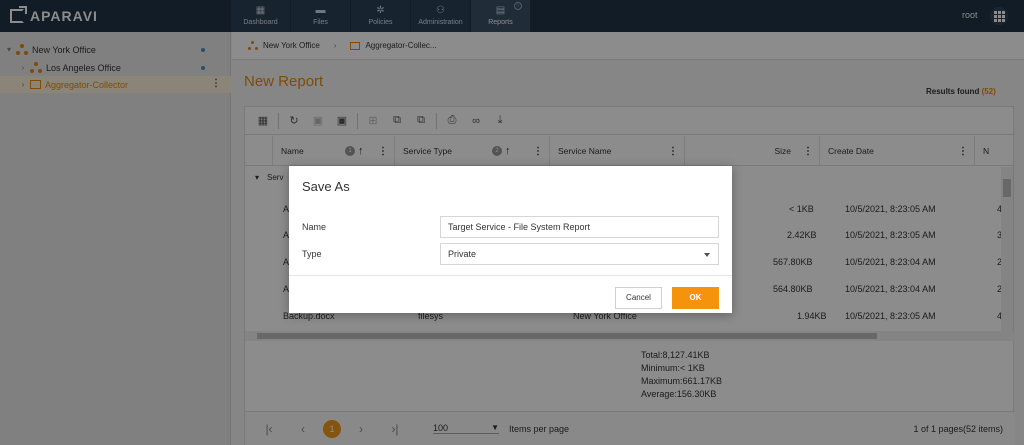 Image resolution: width=1024 pixels, height=445 pixels. What do you see at coordinates (707, 255) in the screenshot?
I see `dropdown-arrow-icon` at bounding box center [707, 255].